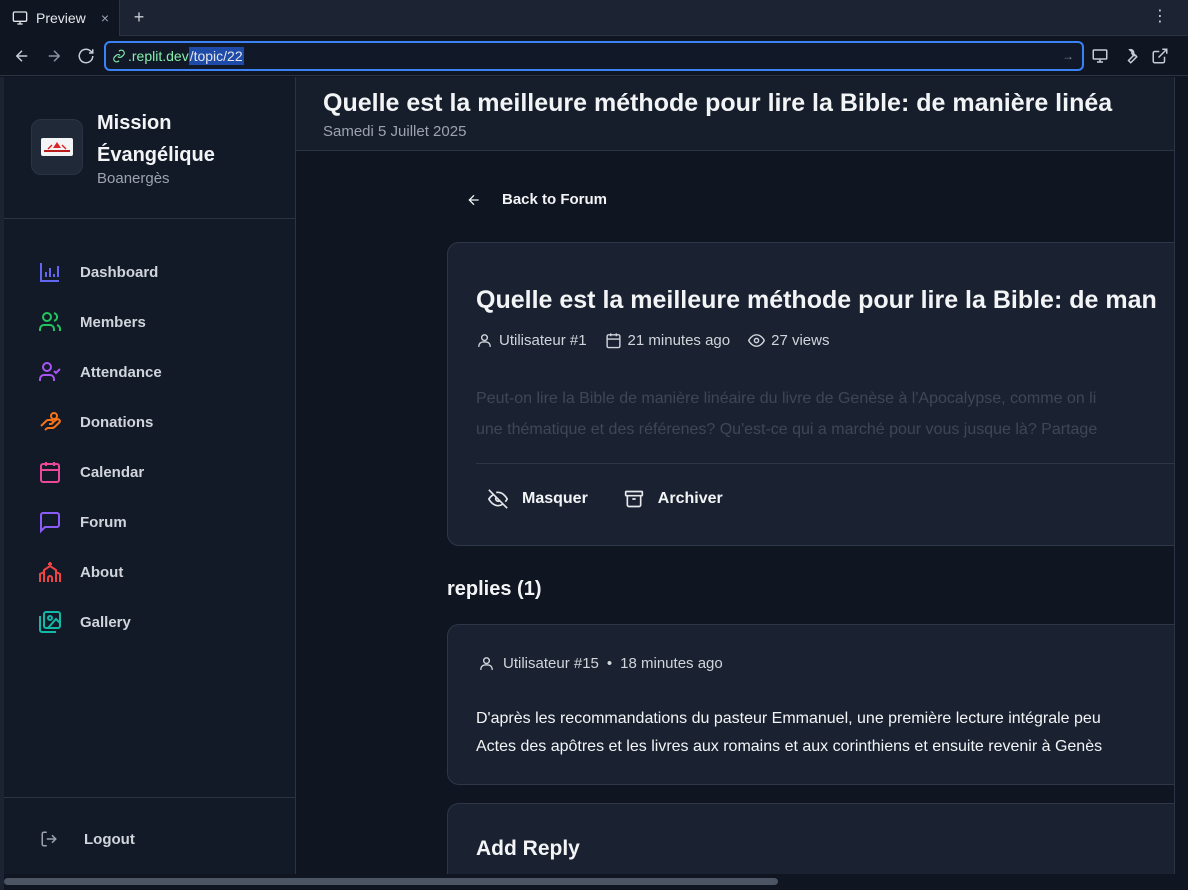  Describe the element at coordinates (473, 199) in the screenshot. I see `arrow-left-icon` at that location.